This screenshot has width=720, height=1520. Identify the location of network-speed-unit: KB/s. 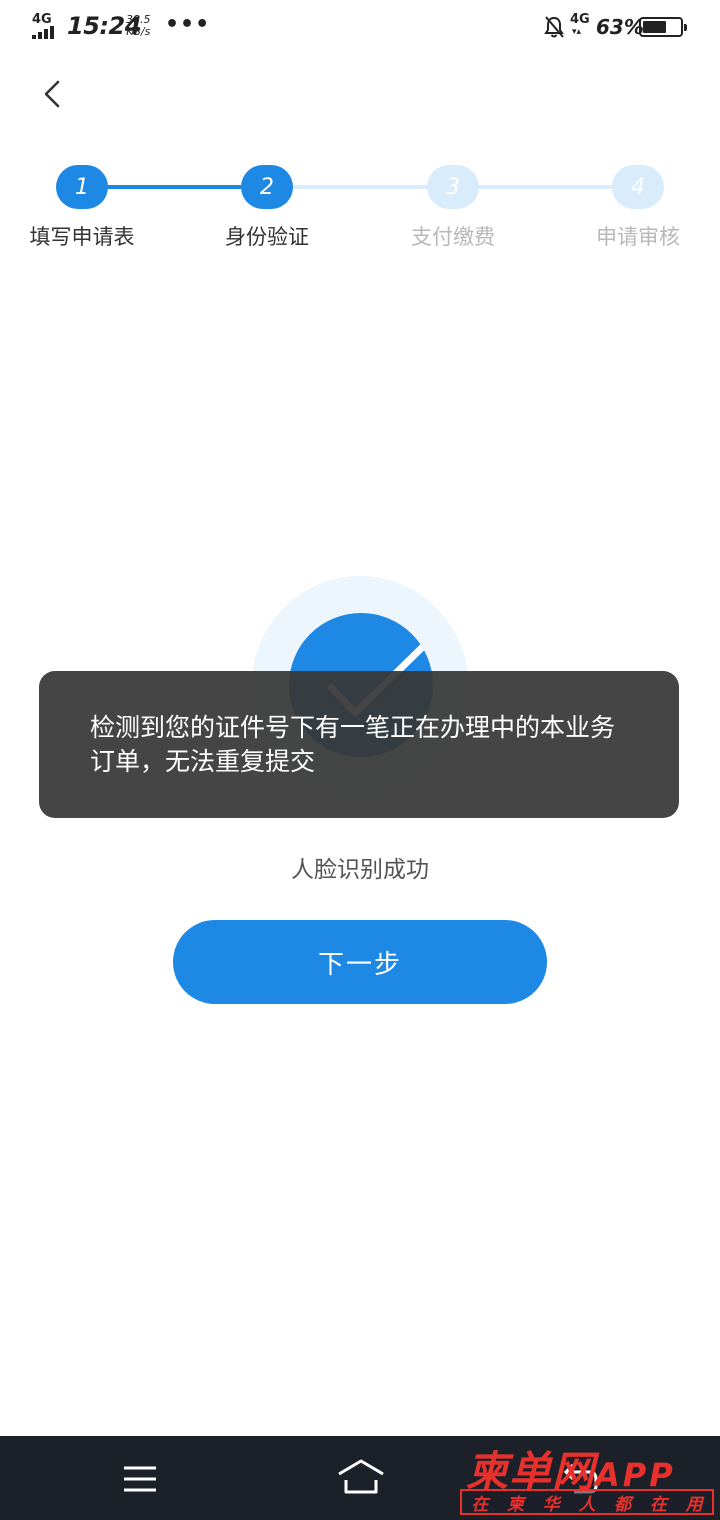
(138, 31).